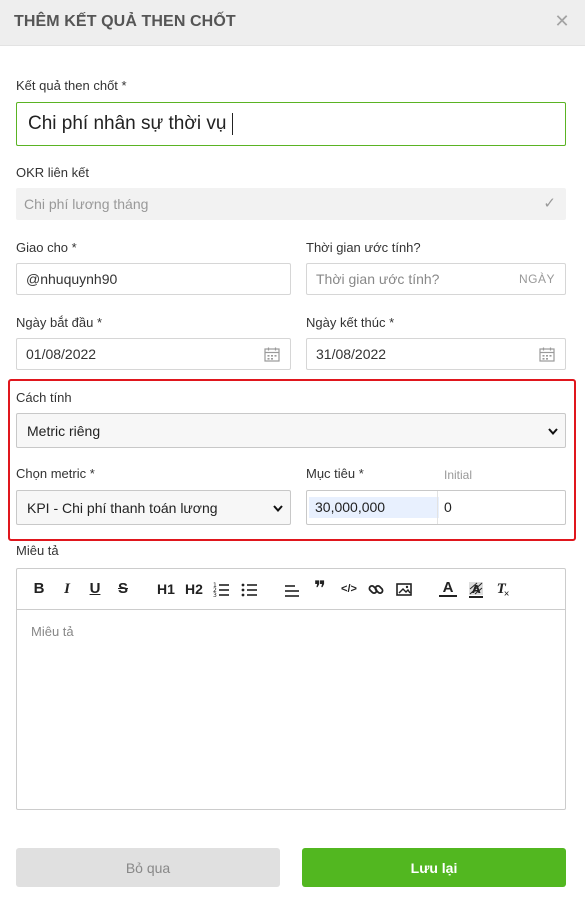 The height and width of the screenshot is (904, 585). What do you see at coordinates (434, 867) in the screenshot?
I see `save-button: Lưu lại` at bounding box center [434, 867].